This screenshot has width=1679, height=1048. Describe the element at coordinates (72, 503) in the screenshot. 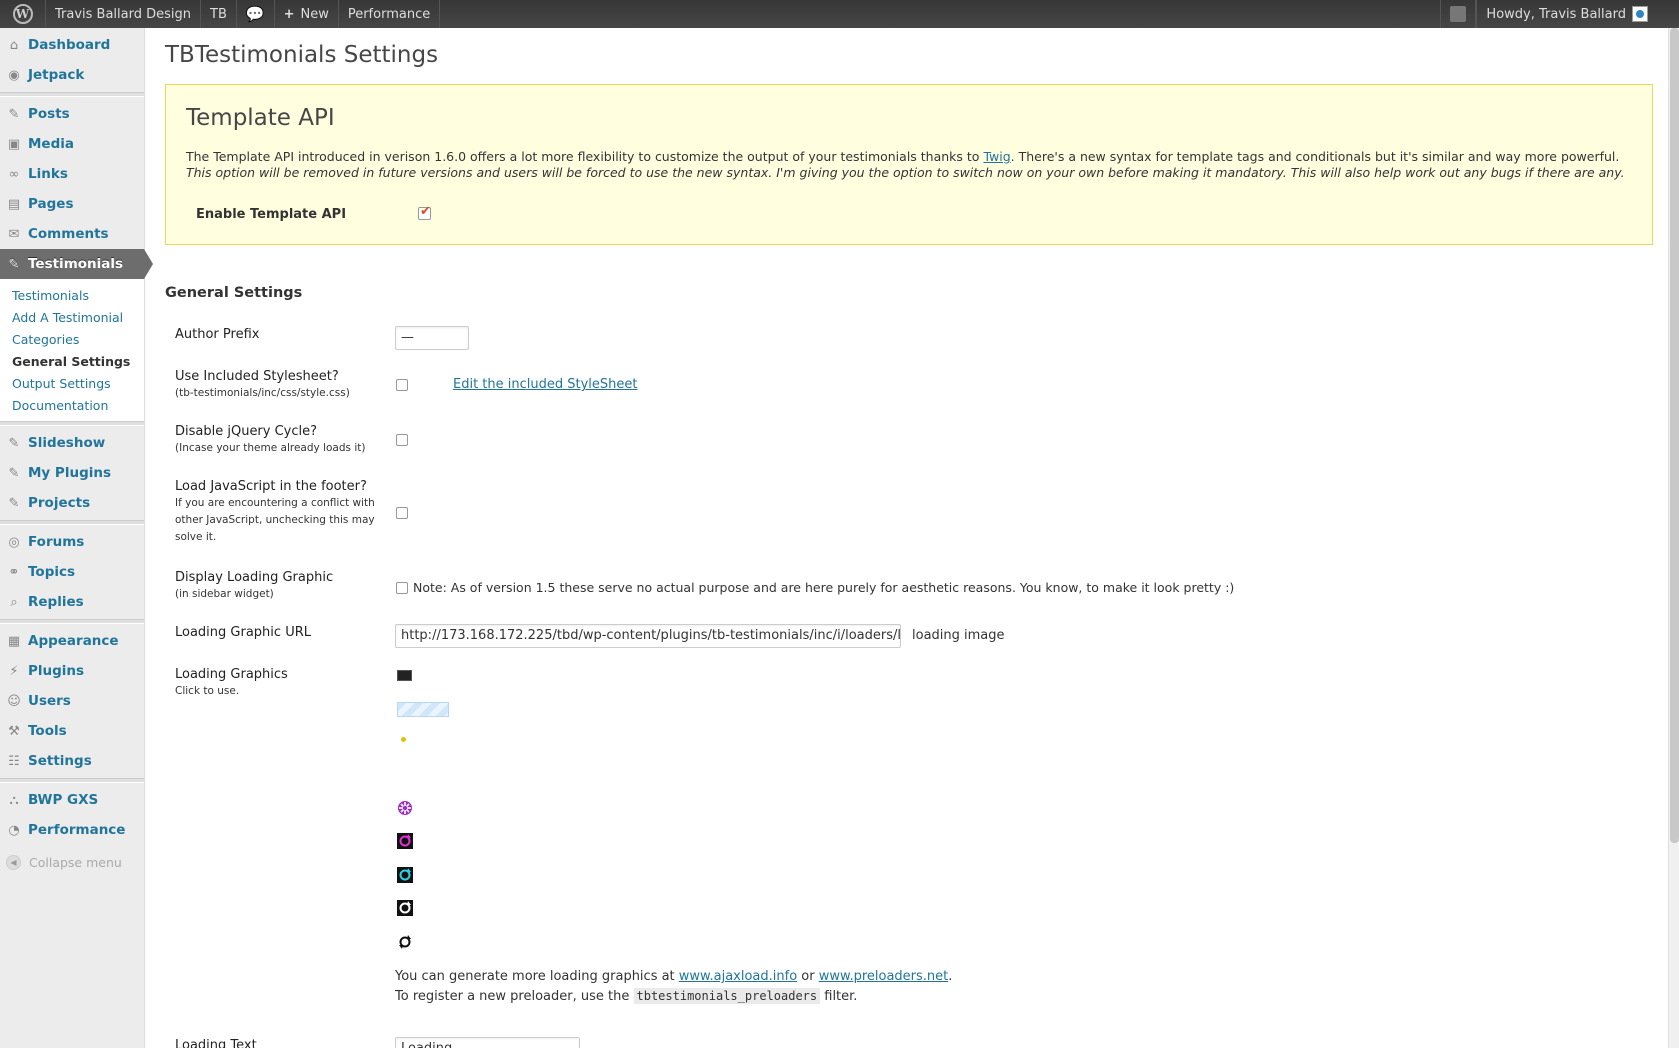

I see `menu-projects: ✎ Projects` at that location.